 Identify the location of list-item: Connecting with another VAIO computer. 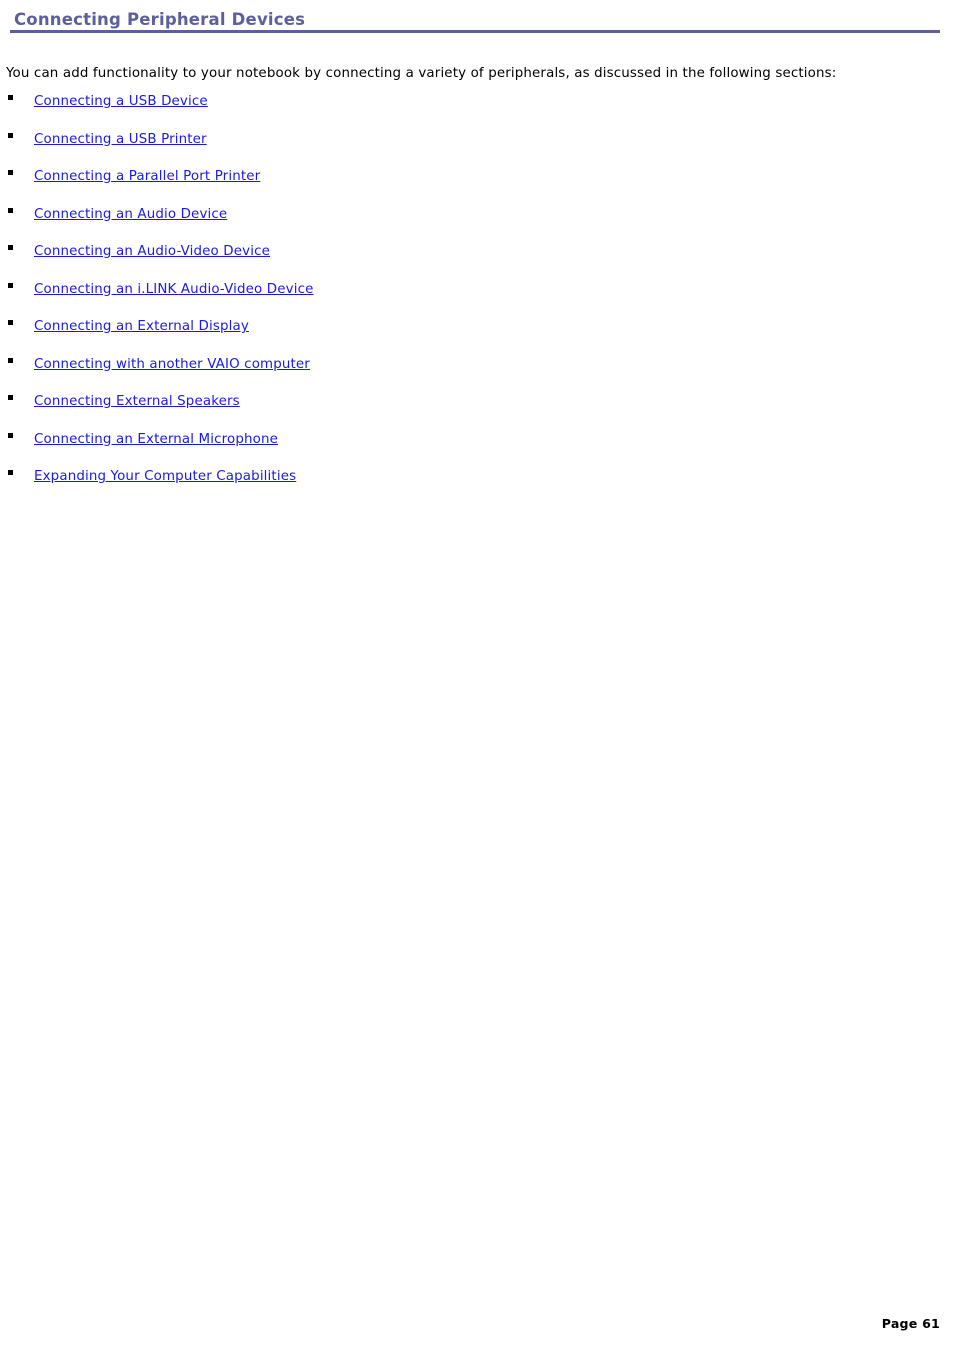
(477, 372).